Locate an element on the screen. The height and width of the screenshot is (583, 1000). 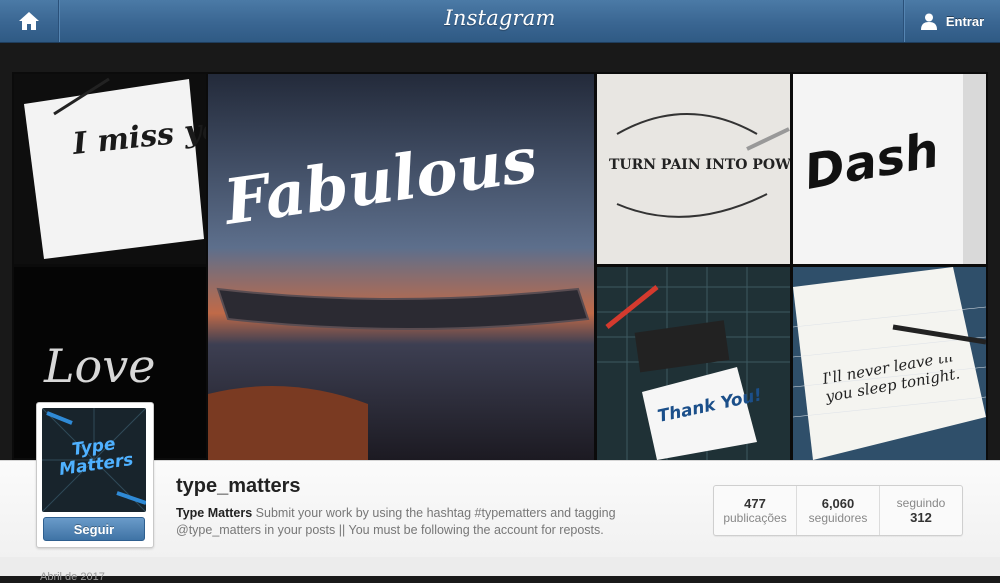
stat-value: 477 is located at coordinates (755, 503).